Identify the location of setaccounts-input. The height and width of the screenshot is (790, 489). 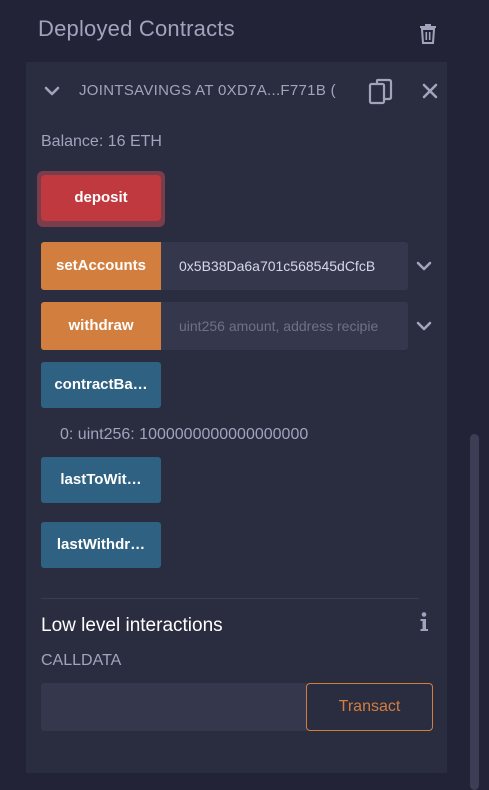
(284, 266).